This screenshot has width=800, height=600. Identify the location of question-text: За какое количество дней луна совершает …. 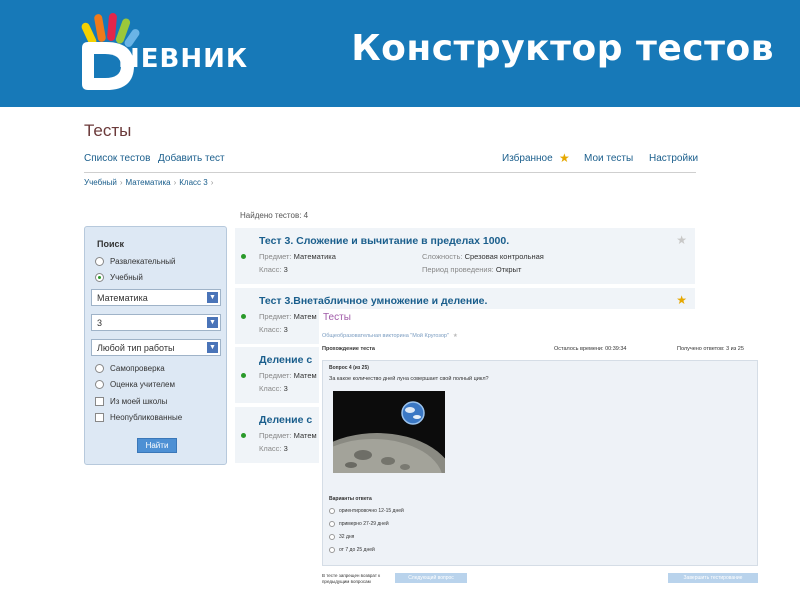
(409, 379).